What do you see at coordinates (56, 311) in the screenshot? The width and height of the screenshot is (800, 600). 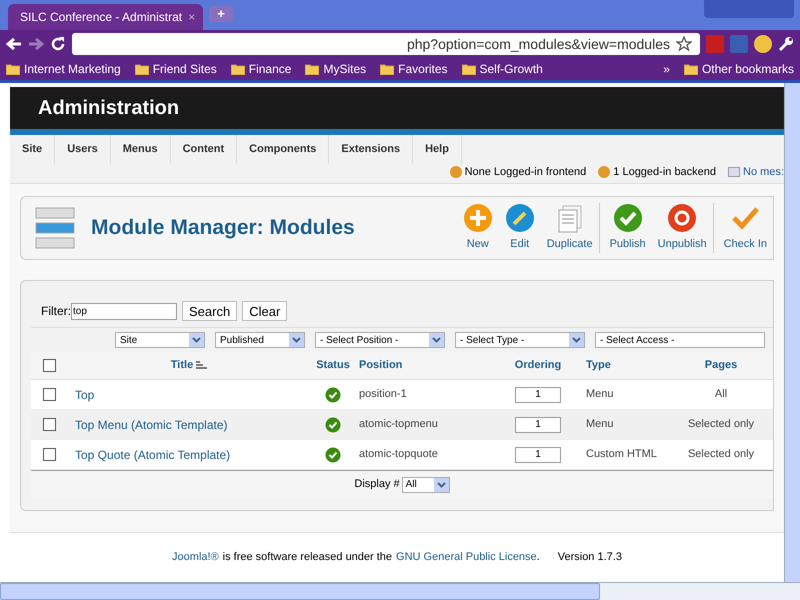 I see `filter-label: Filter:` at bounding box center [56, 311].